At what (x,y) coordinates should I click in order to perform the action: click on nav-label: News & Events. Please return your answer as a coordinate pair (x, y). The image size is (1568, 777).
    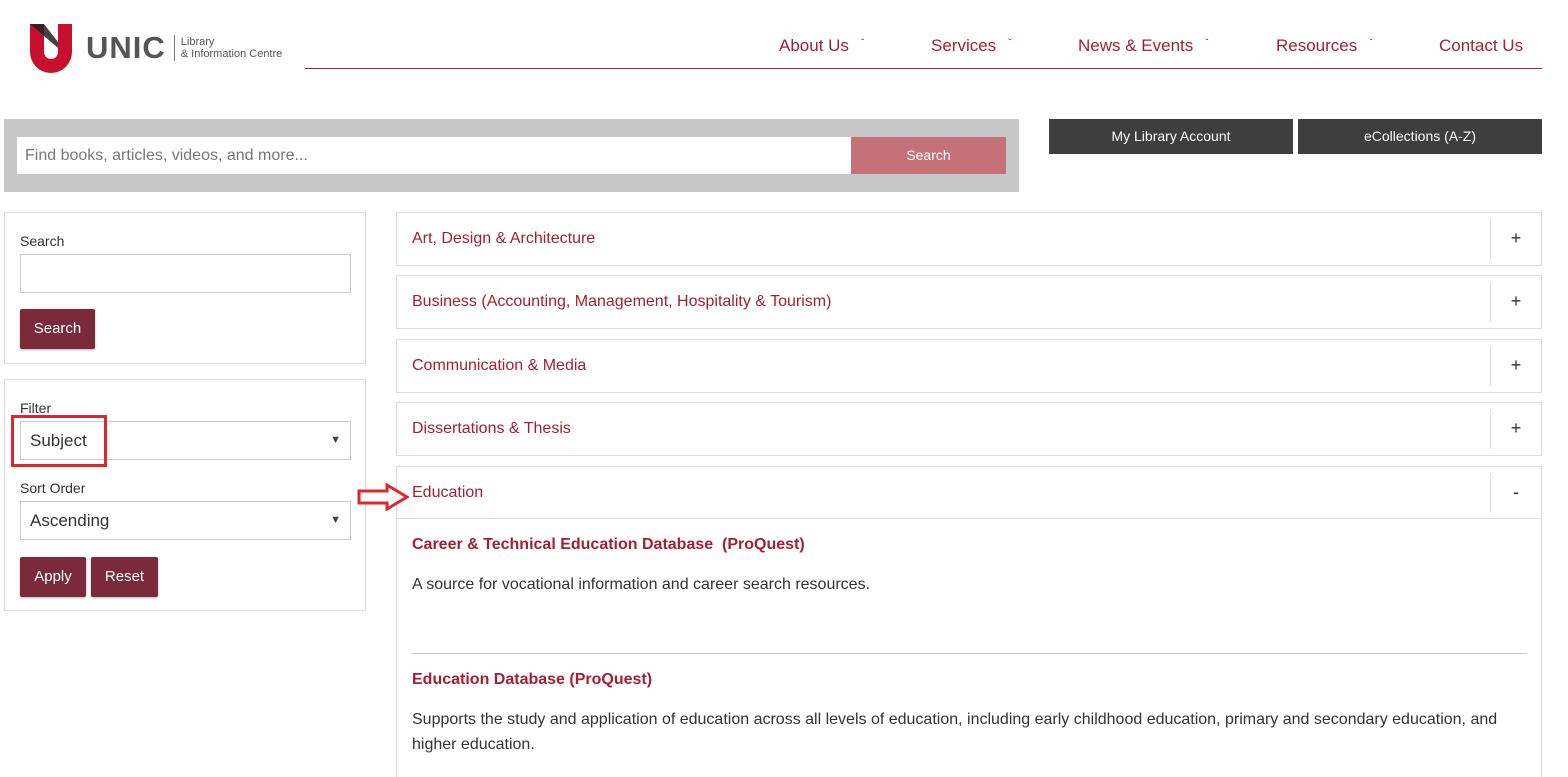
    Looking at the image, I should click on (1136, 45).